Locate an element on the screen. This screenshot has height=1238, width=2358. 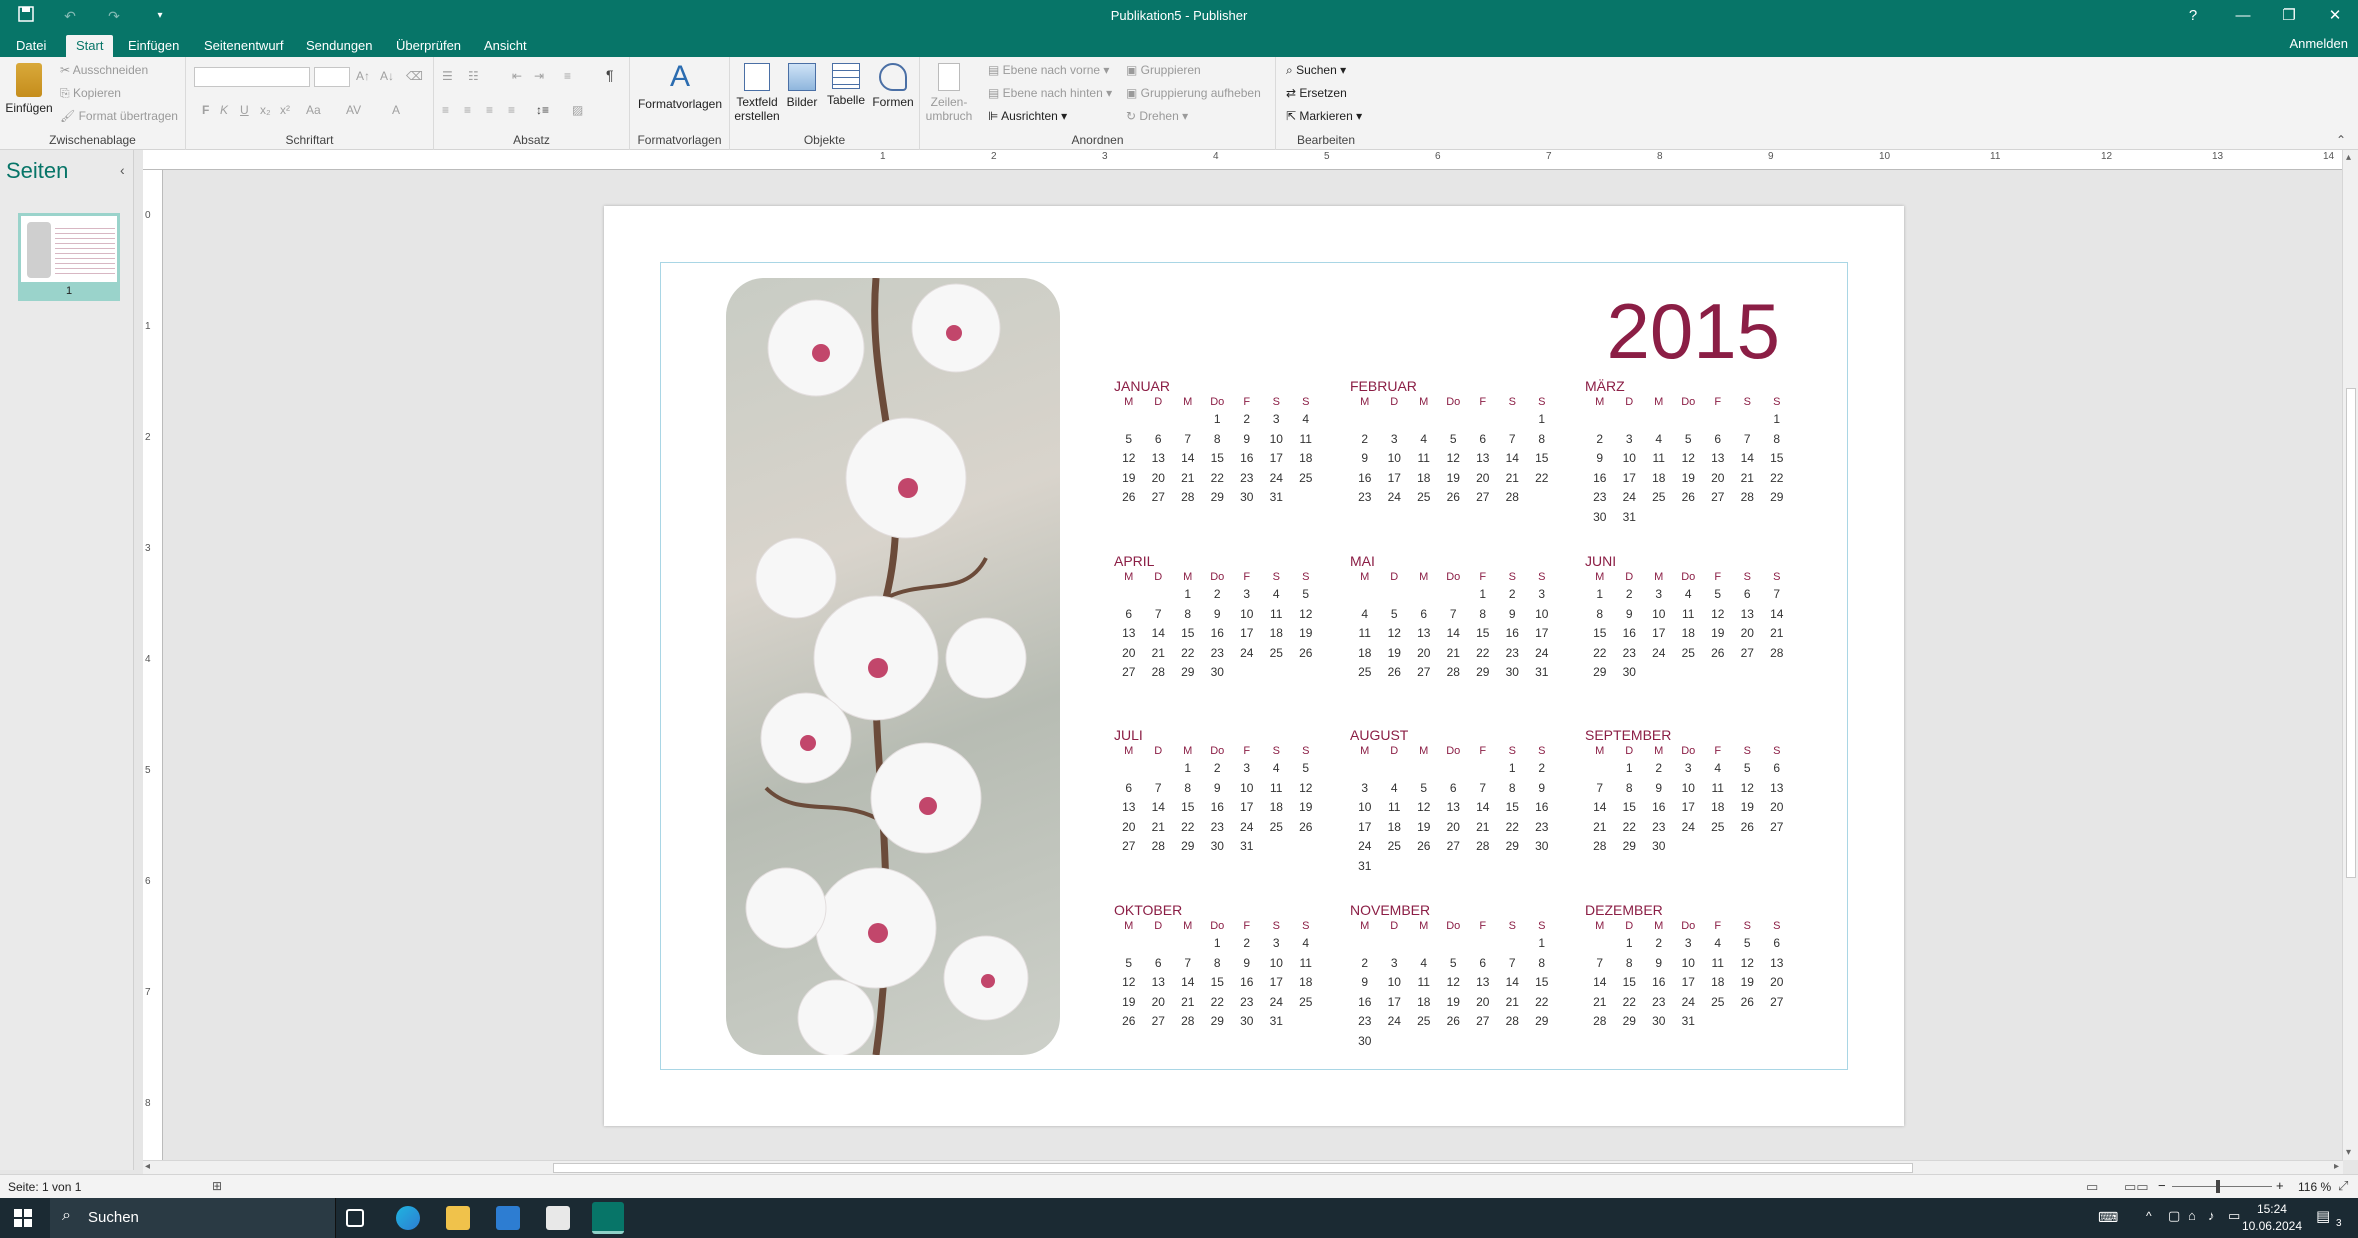
vertical-scrollbar: ▴ ▾ is located at coordinates (2350, 655).